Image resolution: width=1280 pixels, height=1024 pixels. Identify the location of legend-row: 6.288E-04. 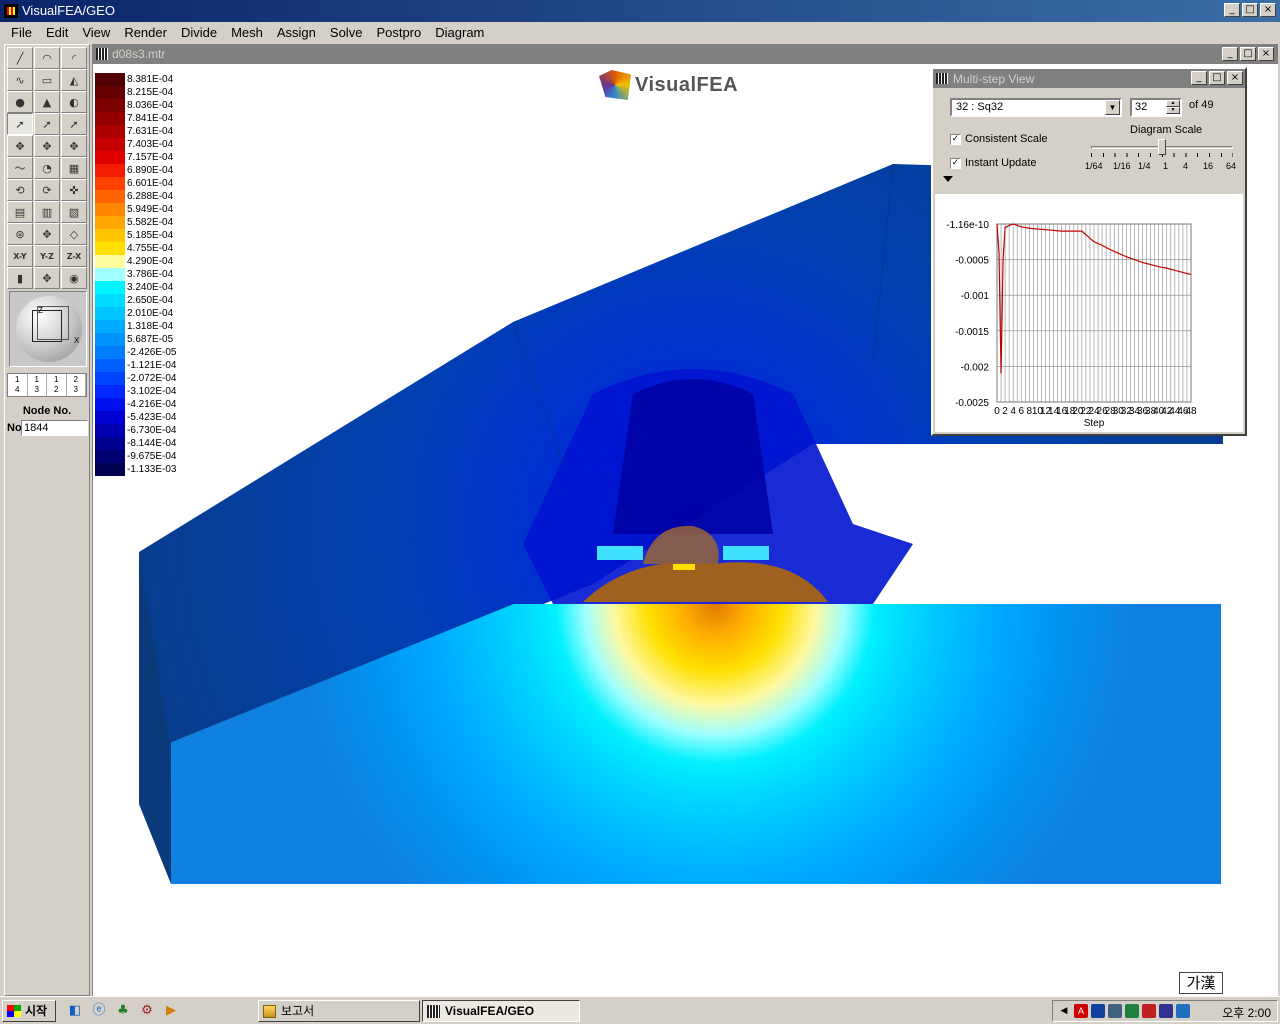
(145, 196).